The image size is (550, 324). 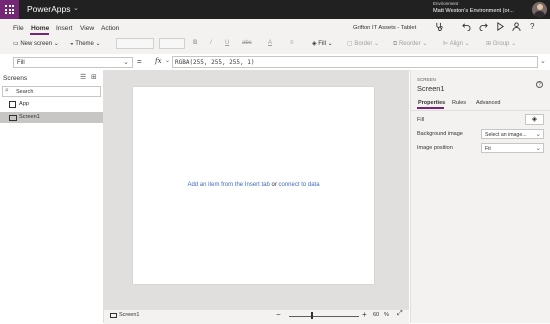 I want to click on menu-insert: Insert, so click(x=64, y=28).